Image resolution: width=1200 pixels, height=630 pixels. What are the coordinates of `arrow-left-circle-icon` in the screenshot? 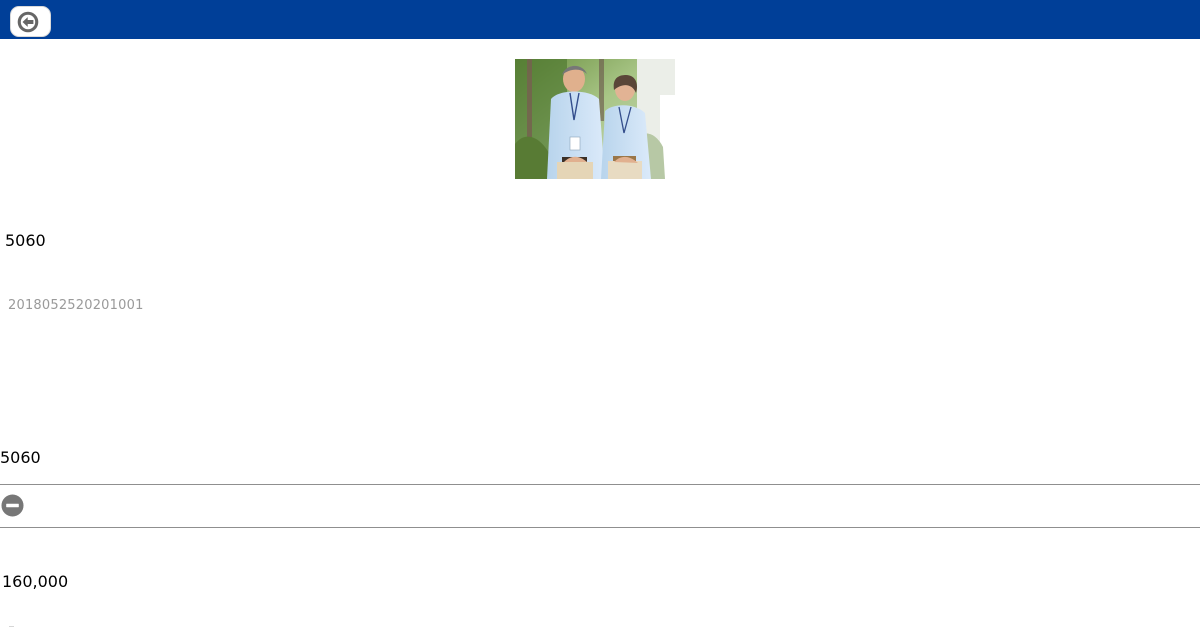 It's located at (28, 22).